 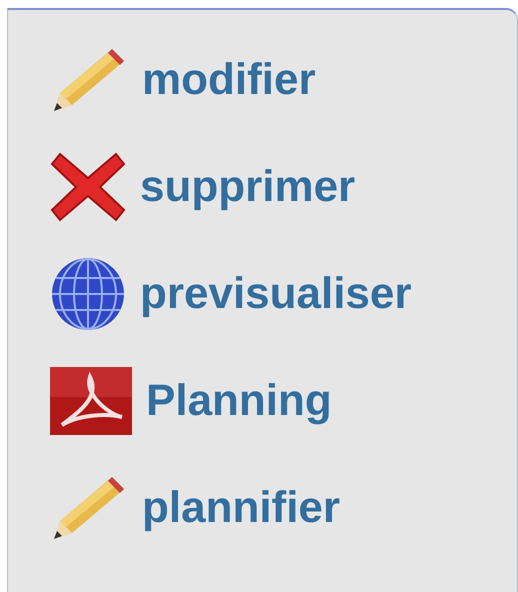 I want to click on menu-item: previsualiser, so click(x=283, y=294).